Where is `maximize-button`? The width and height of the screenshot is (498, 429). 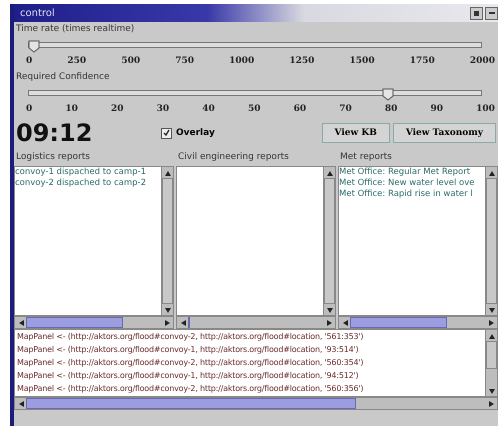 maximize-button is located at coordinates (476, 13).